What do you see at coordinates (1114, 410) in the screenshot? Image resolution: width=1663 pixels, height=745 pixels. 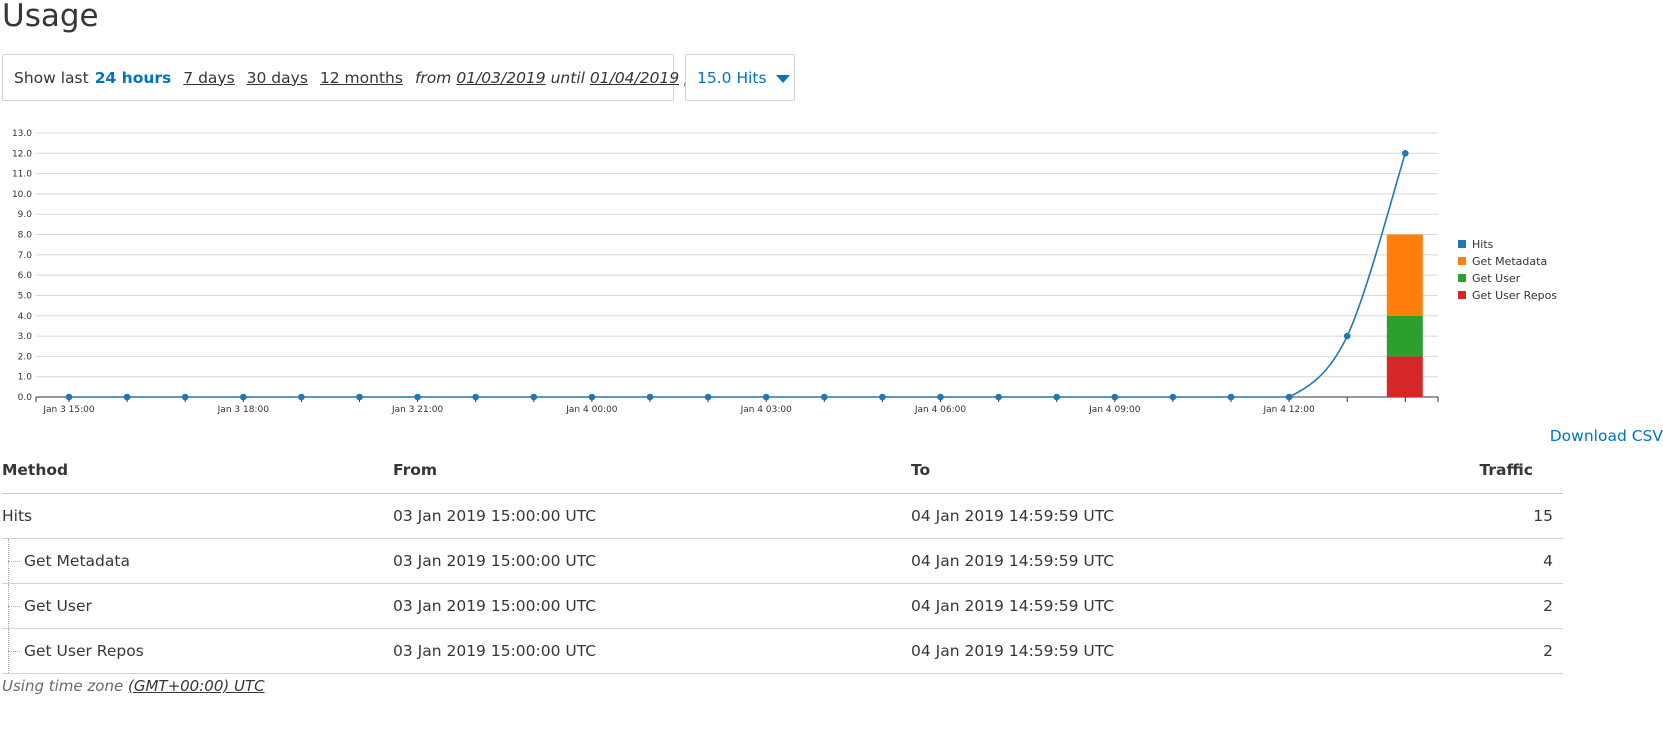 I see `x-tick-label: Jan 4 09:00` at bounding box center [1114, 410].